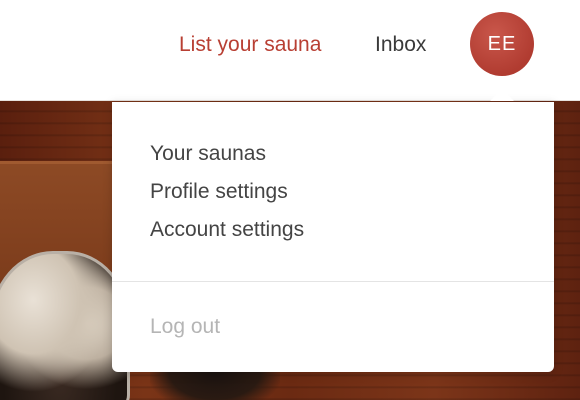 The height and width of the screenshot is (400, 580). Describe the element at coordinates (250, 45) in the screenshot. I see `list-your-sauna-link: List your sauna` at that location.